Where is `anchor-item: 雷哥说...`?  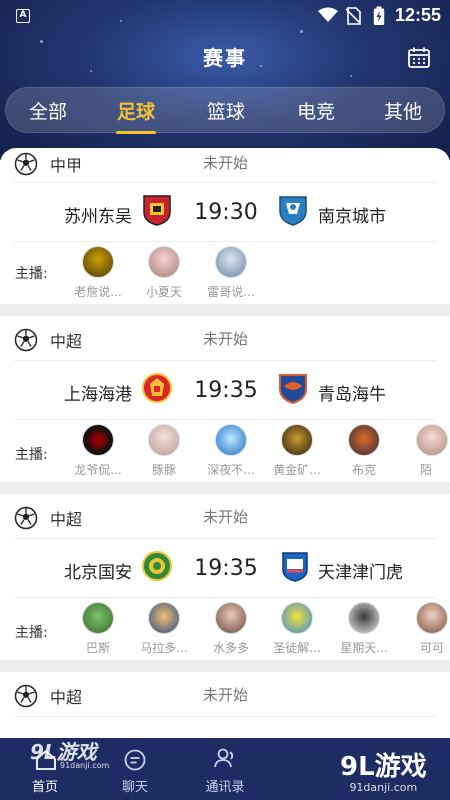
anchor-item: 雷哥说... is located at coordinates (231, 273).